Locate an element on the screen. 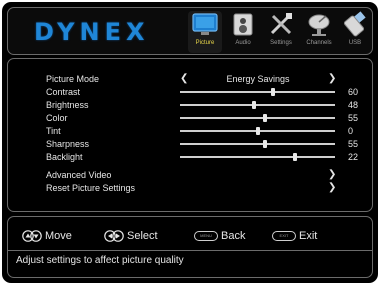  slider-row-sharpness: Sharpness 55 is located at coordinates (191, 144).